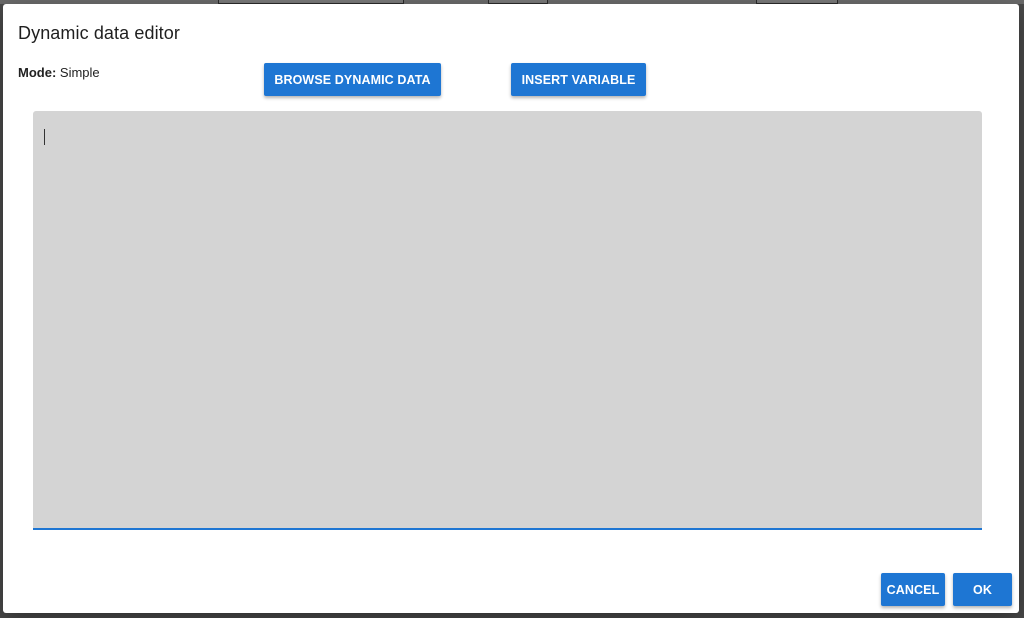 The width and height of the screenshot is (1024, 618). I want to click on text-caret, so click(44, 137).